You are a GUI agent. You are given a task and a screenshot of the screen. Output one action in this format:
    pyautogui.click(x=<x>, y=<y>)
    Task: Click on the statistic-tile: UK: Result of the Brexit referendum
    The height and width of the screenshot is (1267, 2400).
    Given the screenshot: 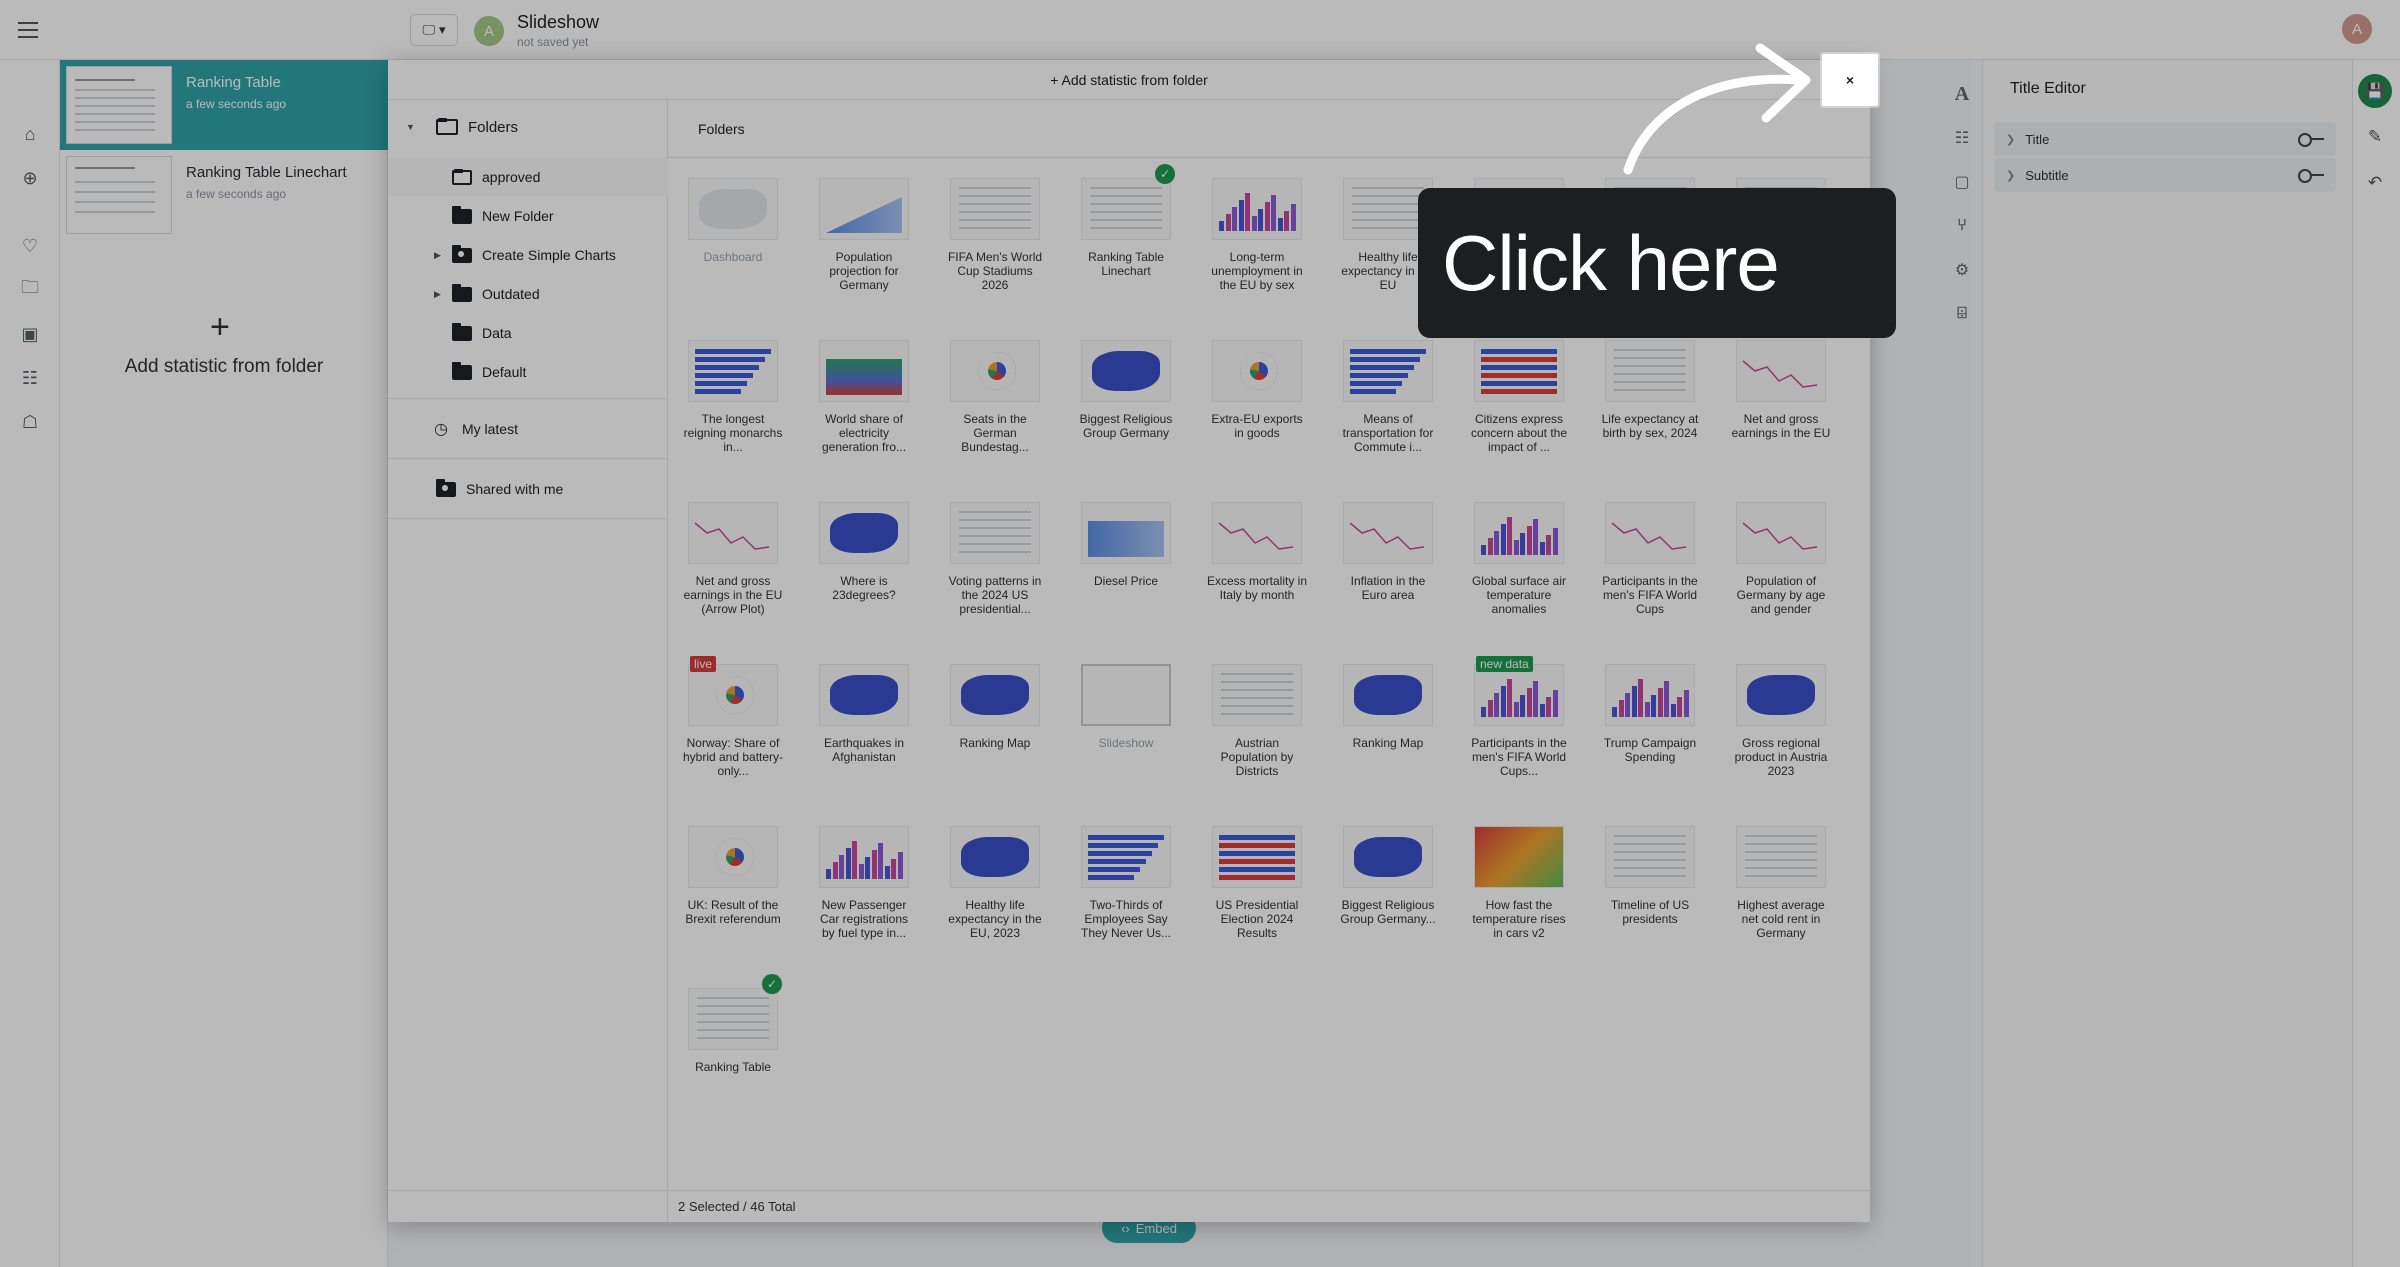 What is the action you would take?
    pyautogui.click(x=733, y=887)
    